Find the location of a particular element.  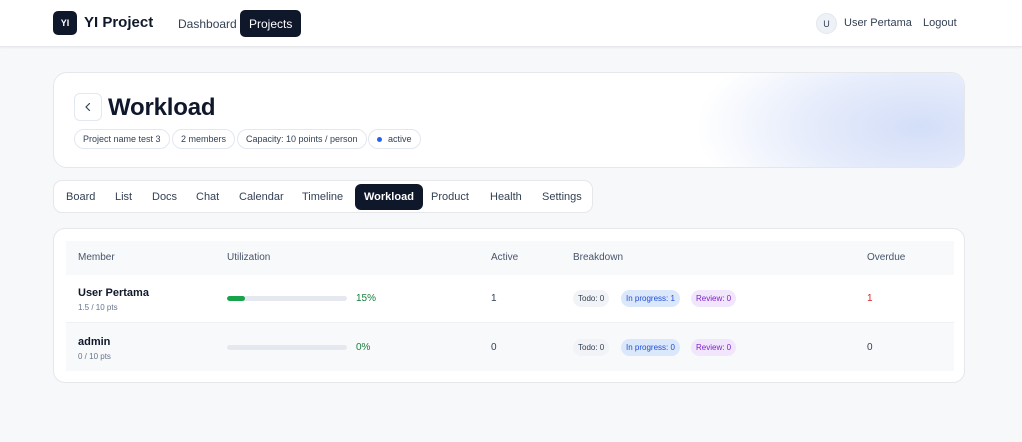

column-header-active: Active is located at coordinates (505, 257).